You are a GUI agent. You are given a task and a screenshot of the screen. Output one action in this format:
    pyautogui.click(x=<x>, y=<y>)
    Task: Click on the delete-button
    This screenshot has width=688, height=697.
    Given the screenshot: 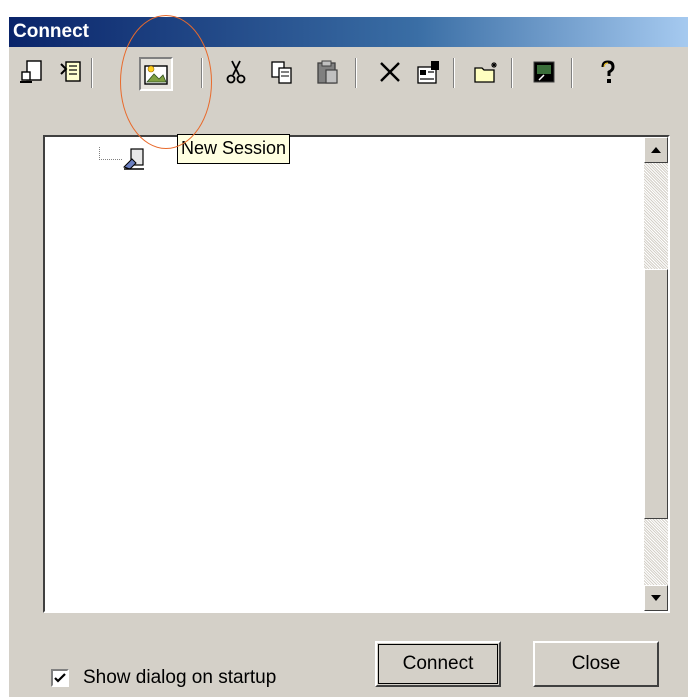 What is the action you would take?
    pyautogui.click(x=390, y=72)
    